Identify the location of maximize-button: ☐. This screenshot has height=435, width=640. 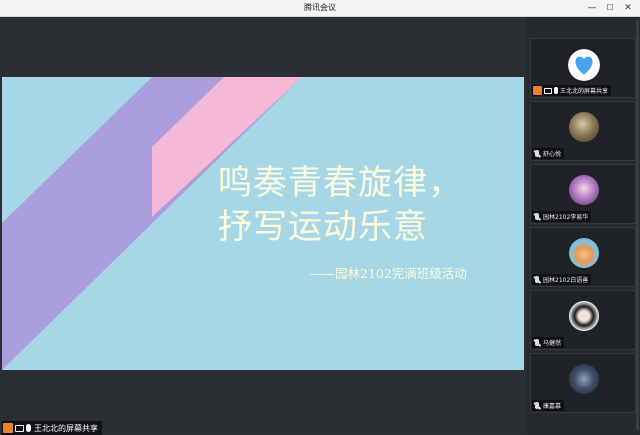
(610, 8).